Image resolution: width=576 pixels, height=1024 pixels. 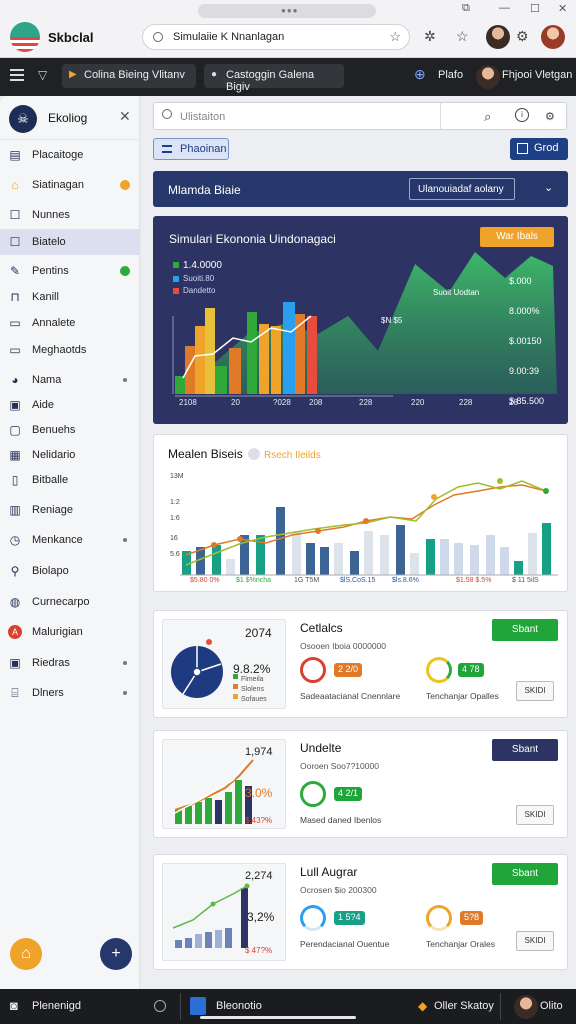 I want to click on sidebar-item-label: Meghaotds, so click(x=59, y=350).